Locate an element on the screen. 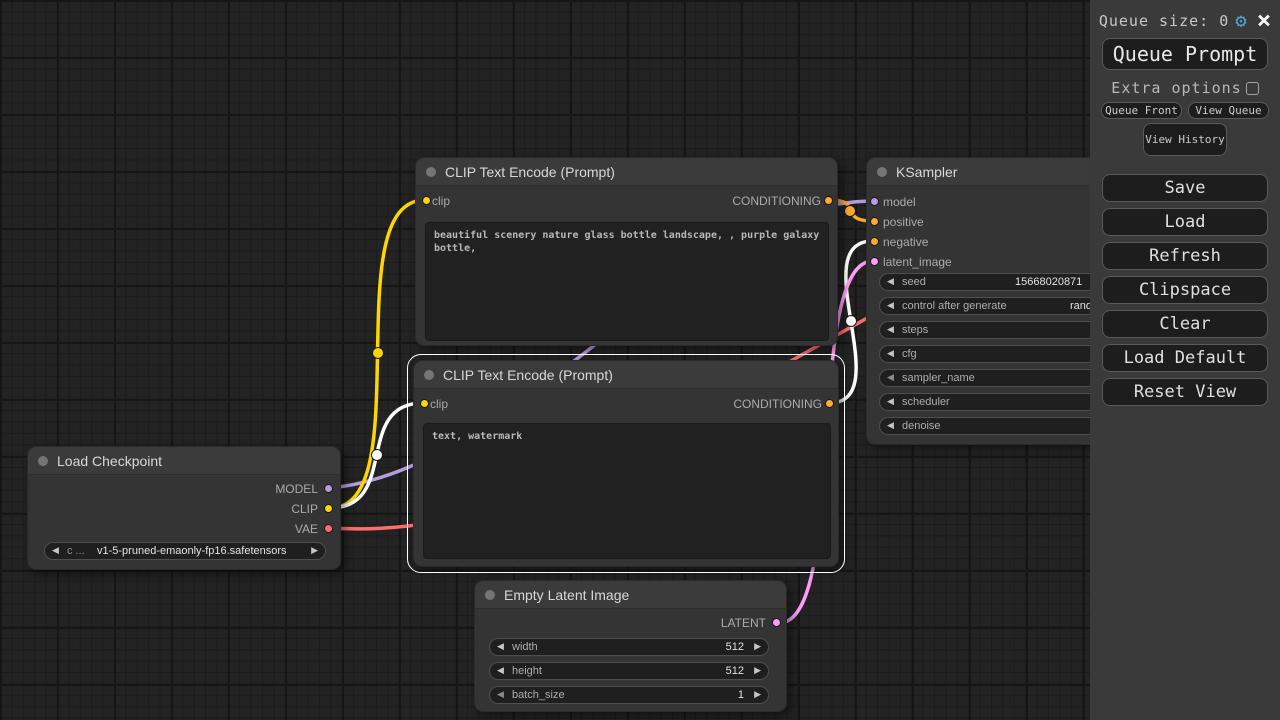 The width and height of the screenshot is (1280, 720). widget-label: height is located at coordinates (527, 671).